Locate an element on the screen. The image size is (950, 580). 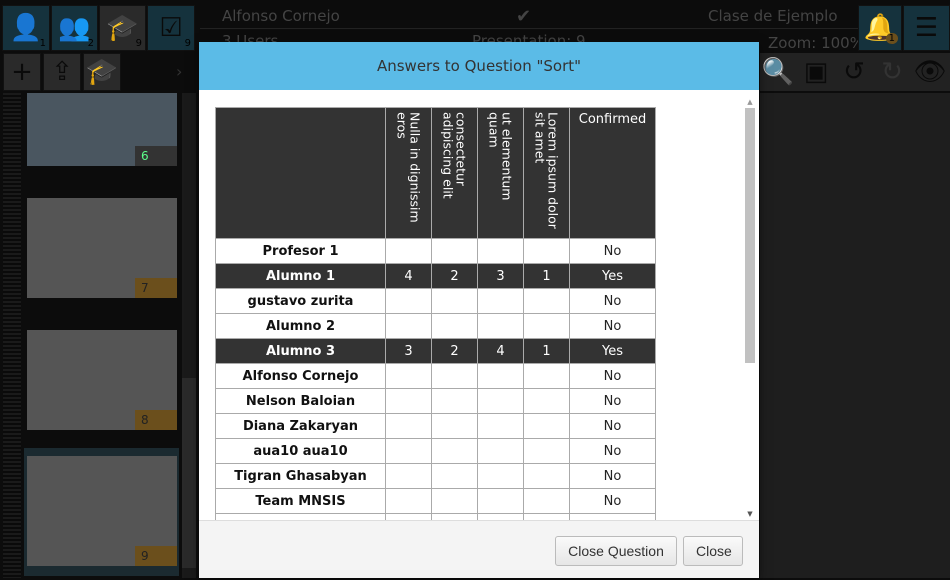
table-row: Profesor 1 No is located at coordinates (435, 251).